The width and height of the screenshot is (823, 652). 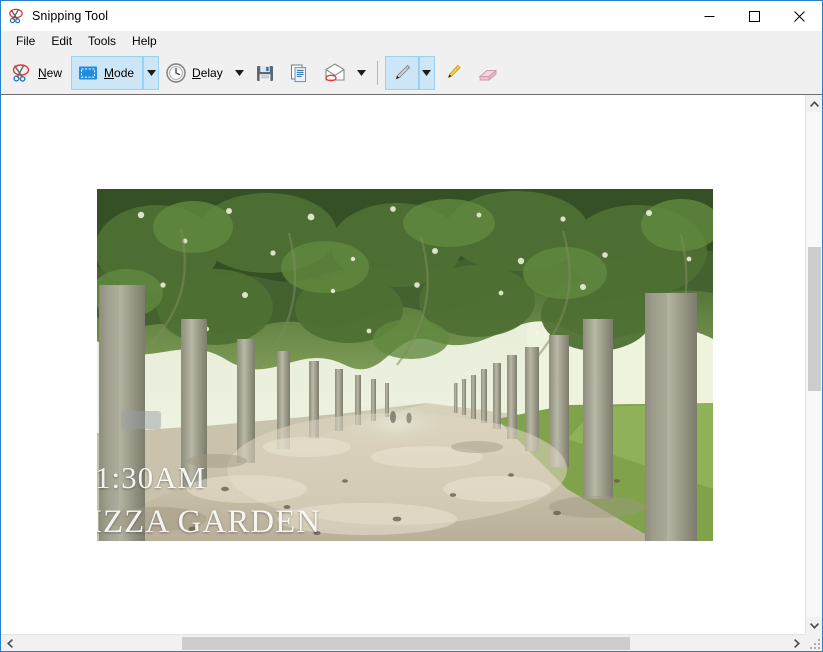 I want to click on delay-dropdown-arrow, so click(x=240, y=73).